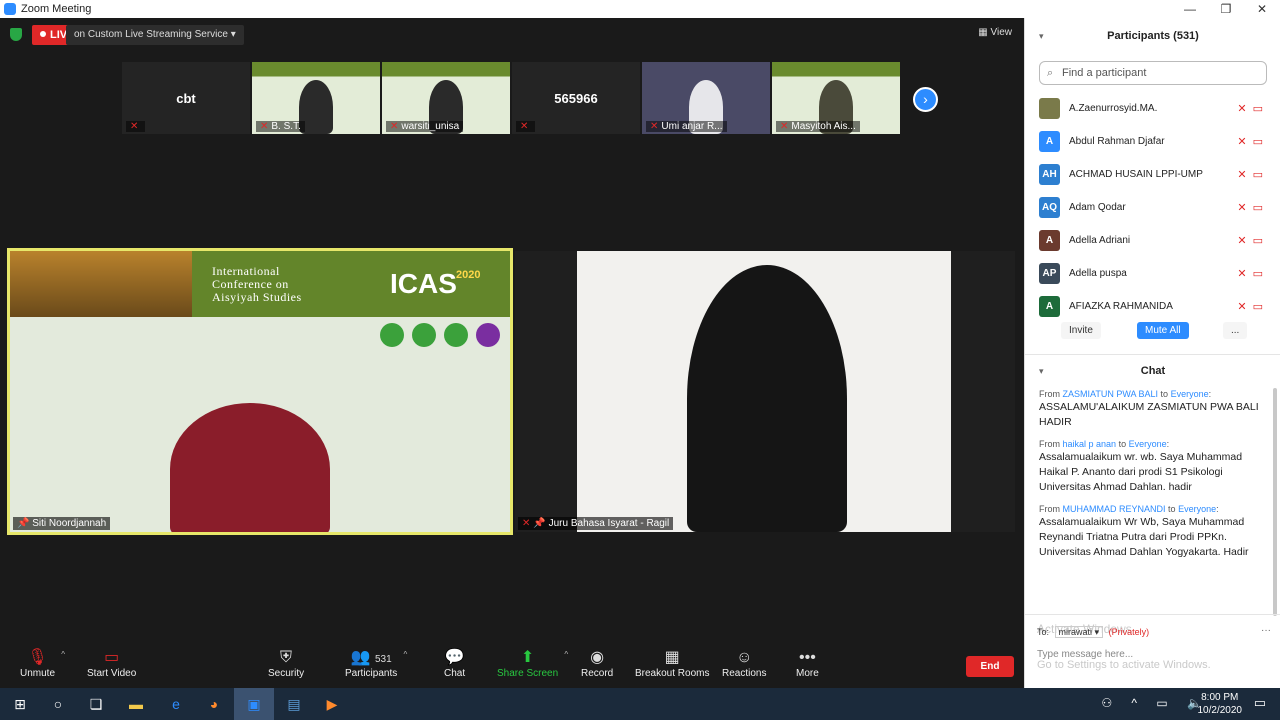 The height and width of the screenshot is (720, 1280). What do you see at coordinates (286, 663) in the screenshot?
I see `security-button: ⛨ Security` at bounding box center [286, 663].